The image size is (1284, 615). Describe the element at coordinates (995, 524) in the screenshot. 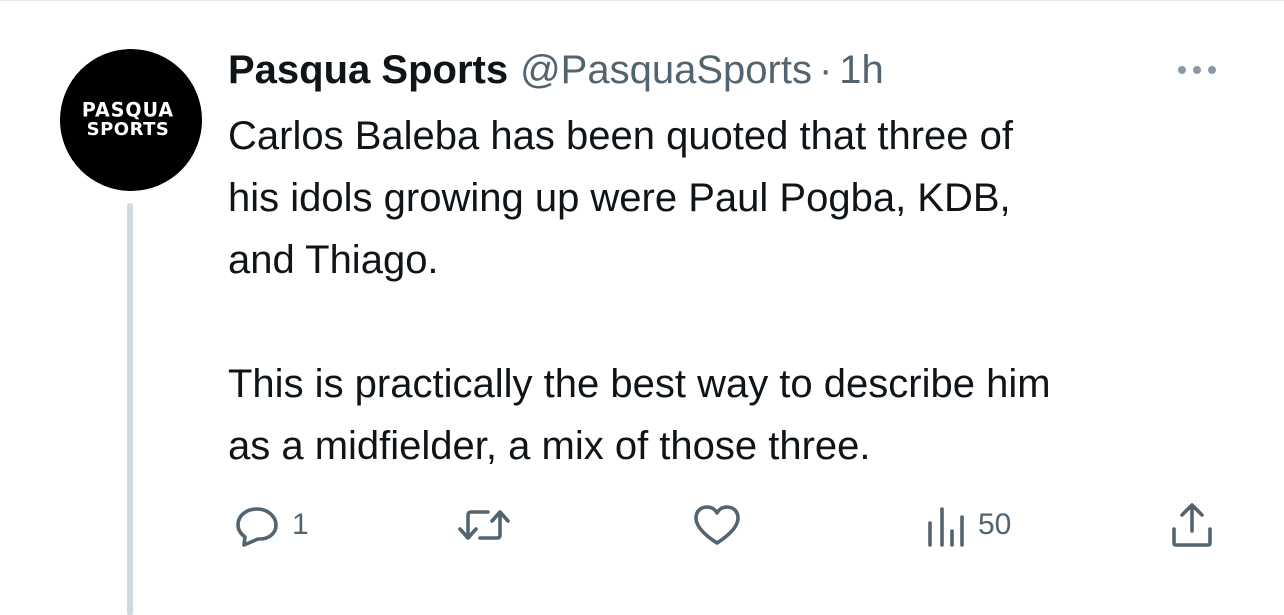

I see `views-count: 50` at that location.